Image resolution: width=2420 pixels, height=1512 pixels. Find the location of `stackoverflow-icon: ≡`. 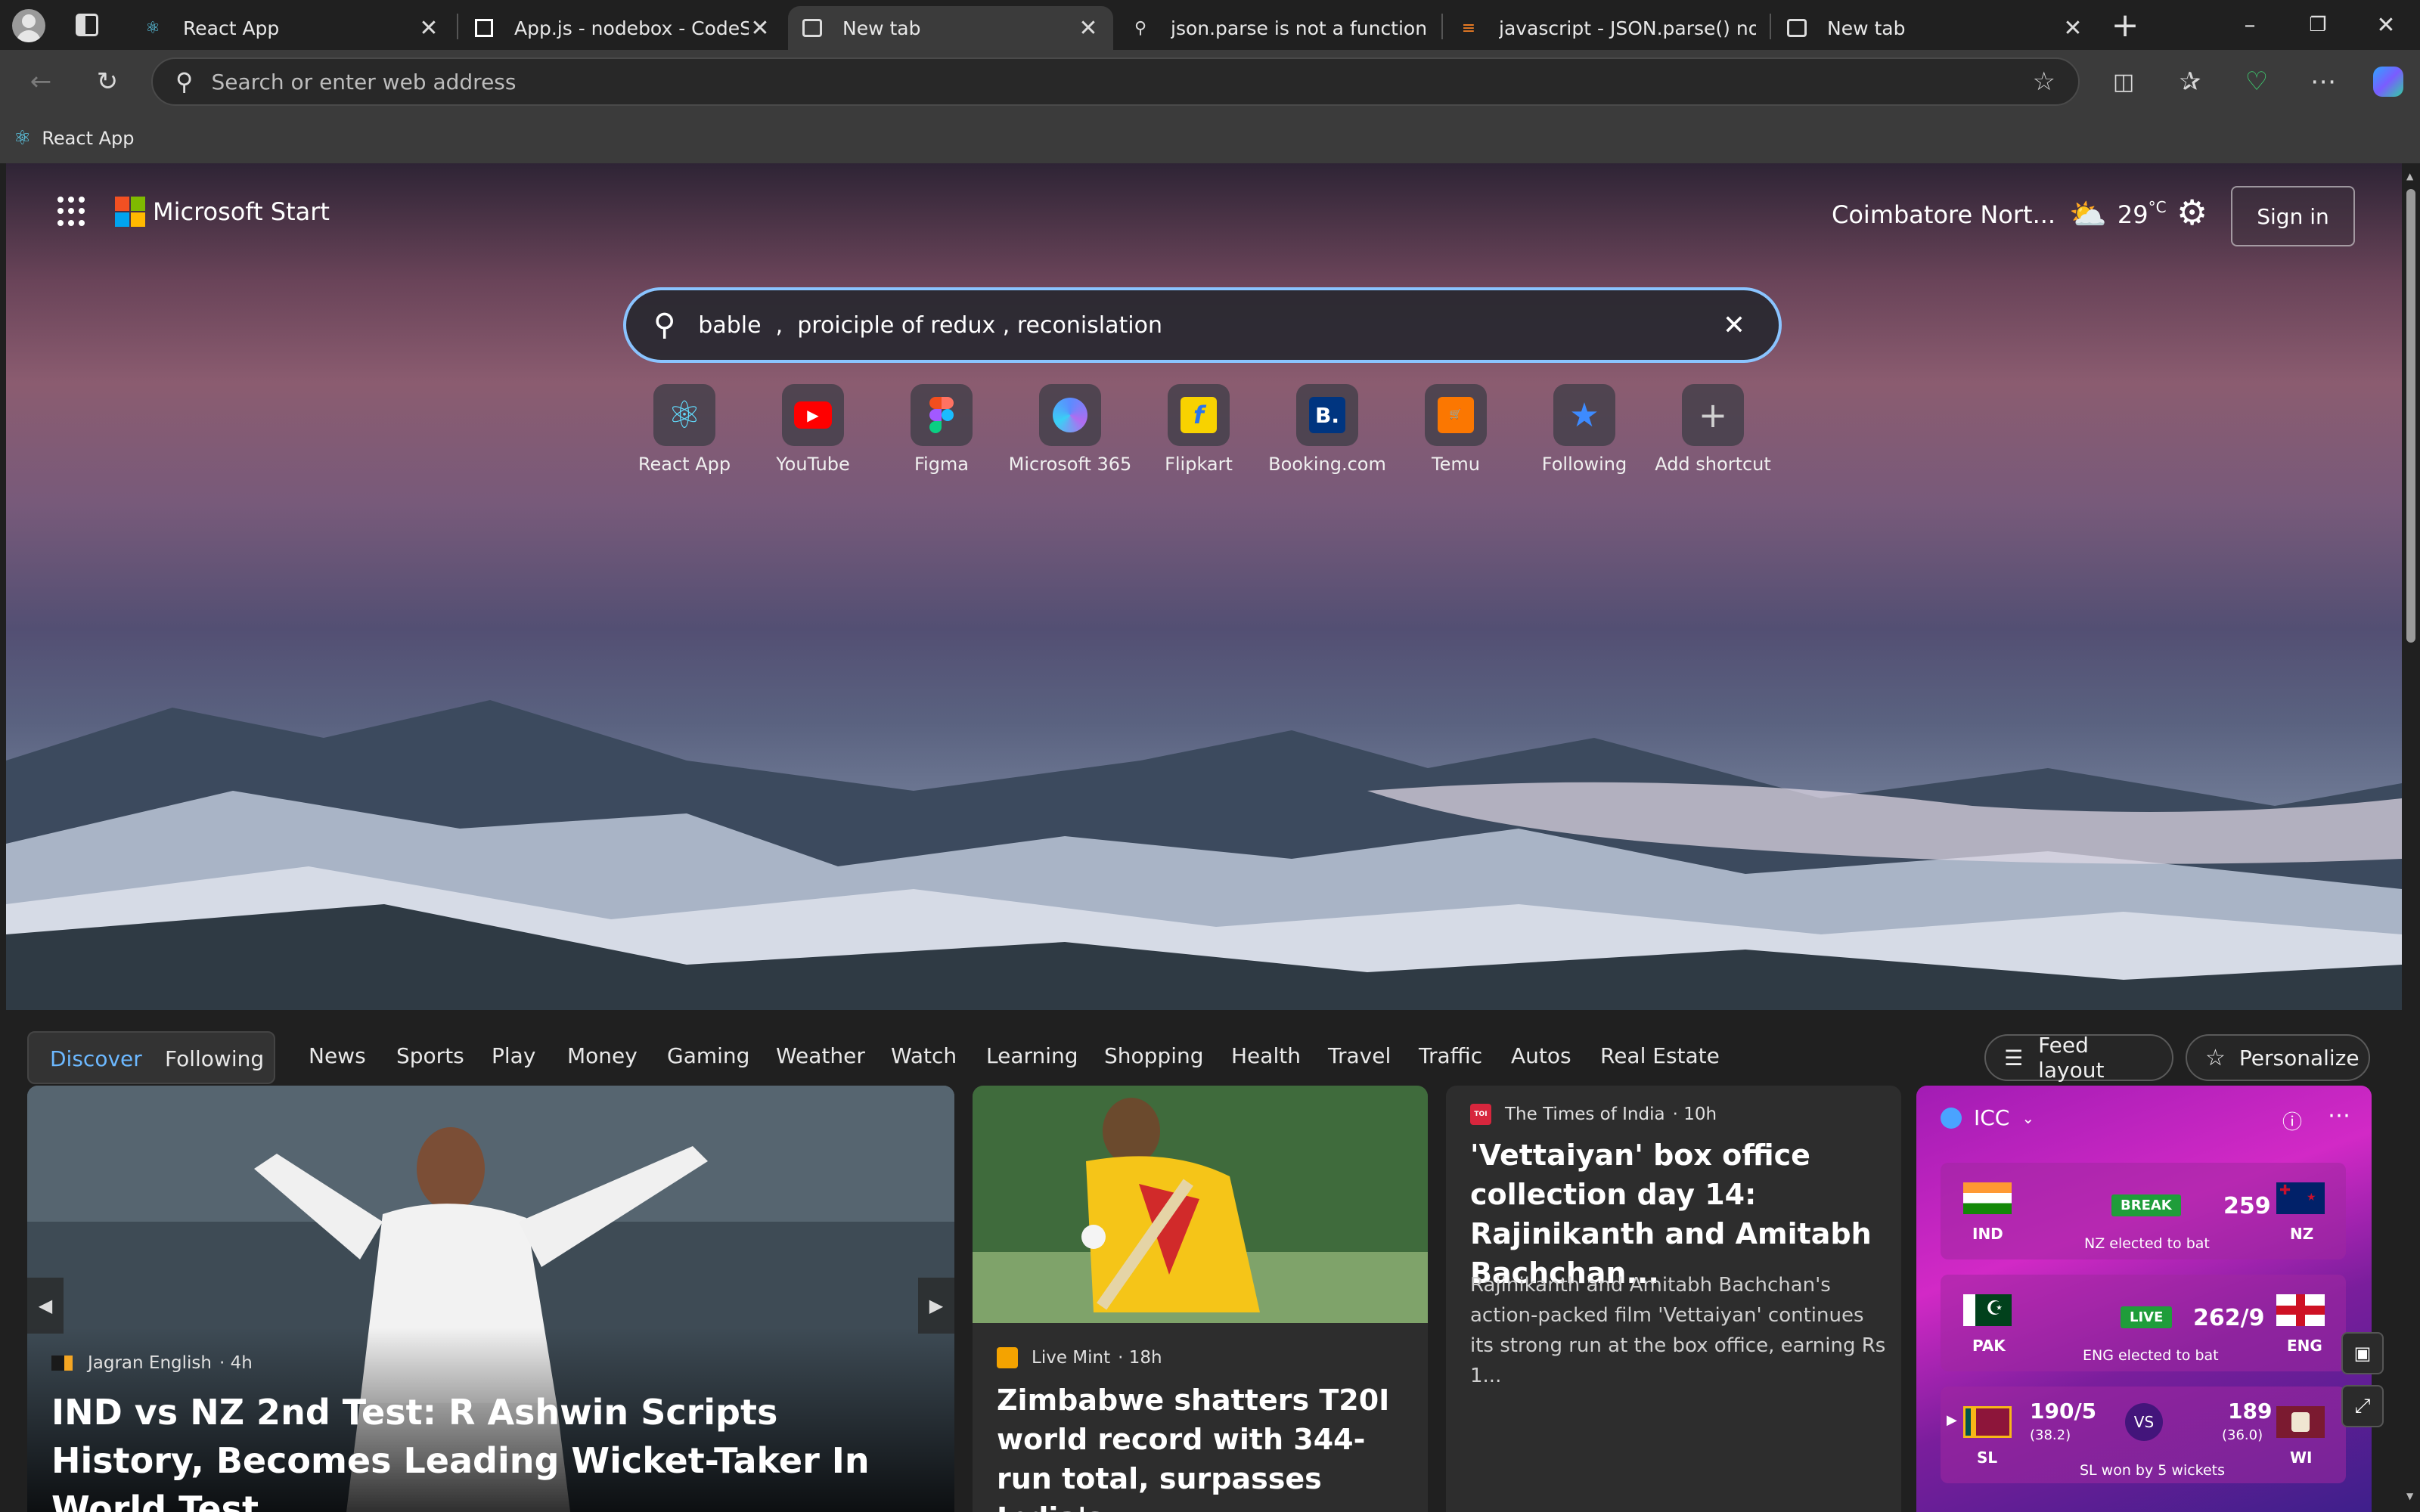

stackoverflow-icon: ≡ is located at coordinates (1468, 28).